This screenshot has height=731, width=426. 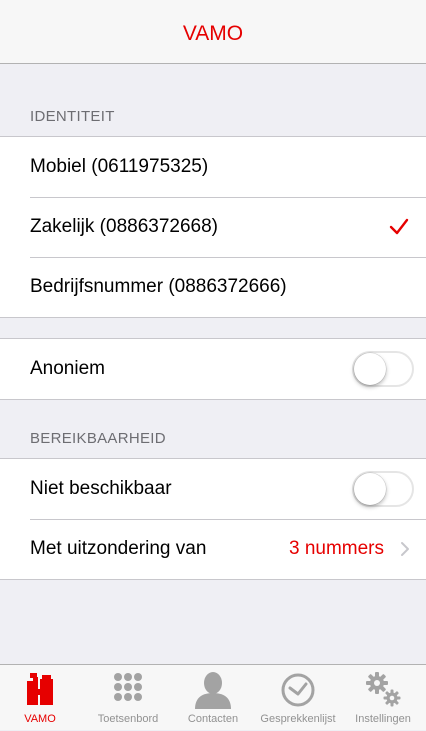 What do you see at coordinates (101, 488) in the screenshot?
I see `unavailable-label: Niet beschikbaar` at bounding box center [101, 488].